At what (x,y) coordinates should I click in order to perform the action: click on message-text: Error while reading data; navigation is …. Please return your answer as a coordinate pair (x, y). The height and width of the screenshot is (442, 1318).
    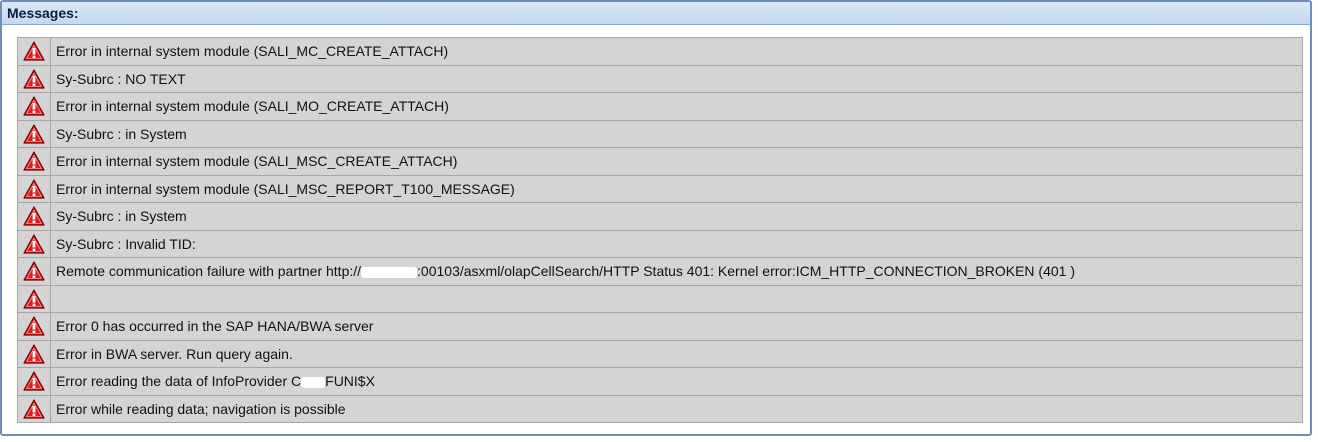
    Looking at the image, I should click on (676, 408).